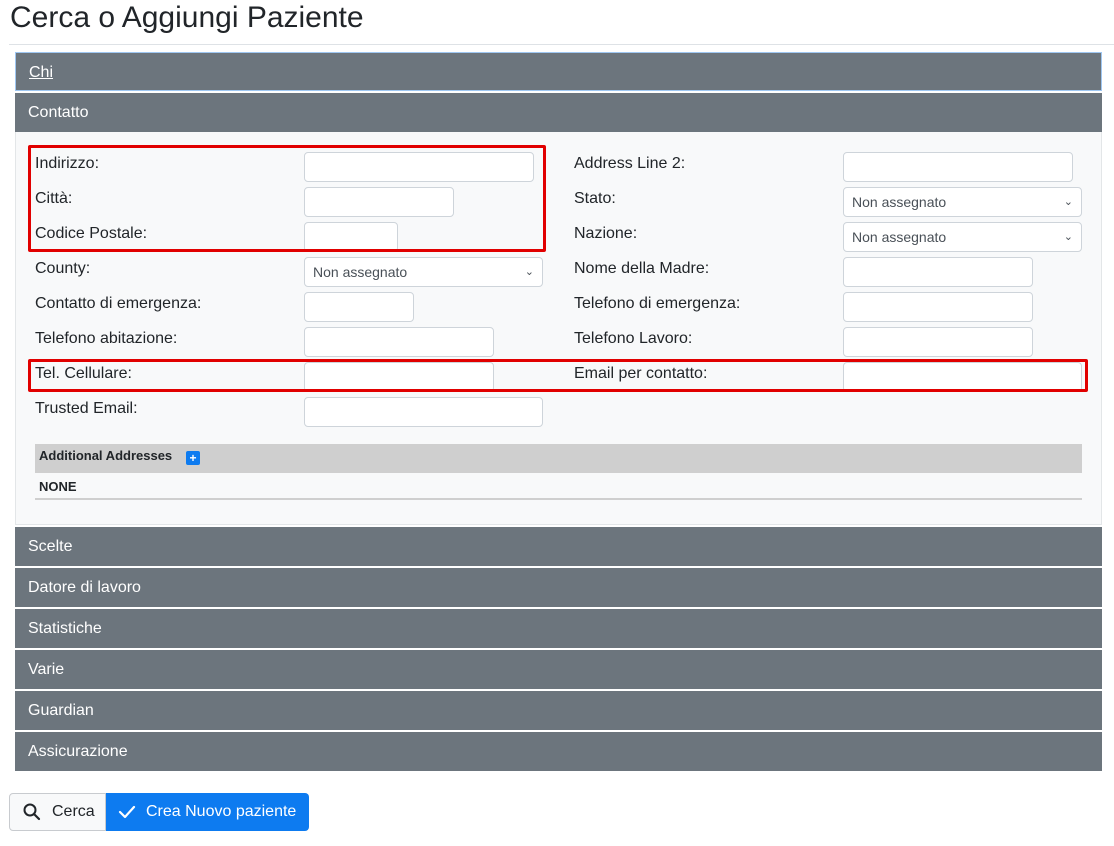 Image resolution: width=1114 pixels, height=846 pixels. I want to click on search-icon, so click(32, 819).